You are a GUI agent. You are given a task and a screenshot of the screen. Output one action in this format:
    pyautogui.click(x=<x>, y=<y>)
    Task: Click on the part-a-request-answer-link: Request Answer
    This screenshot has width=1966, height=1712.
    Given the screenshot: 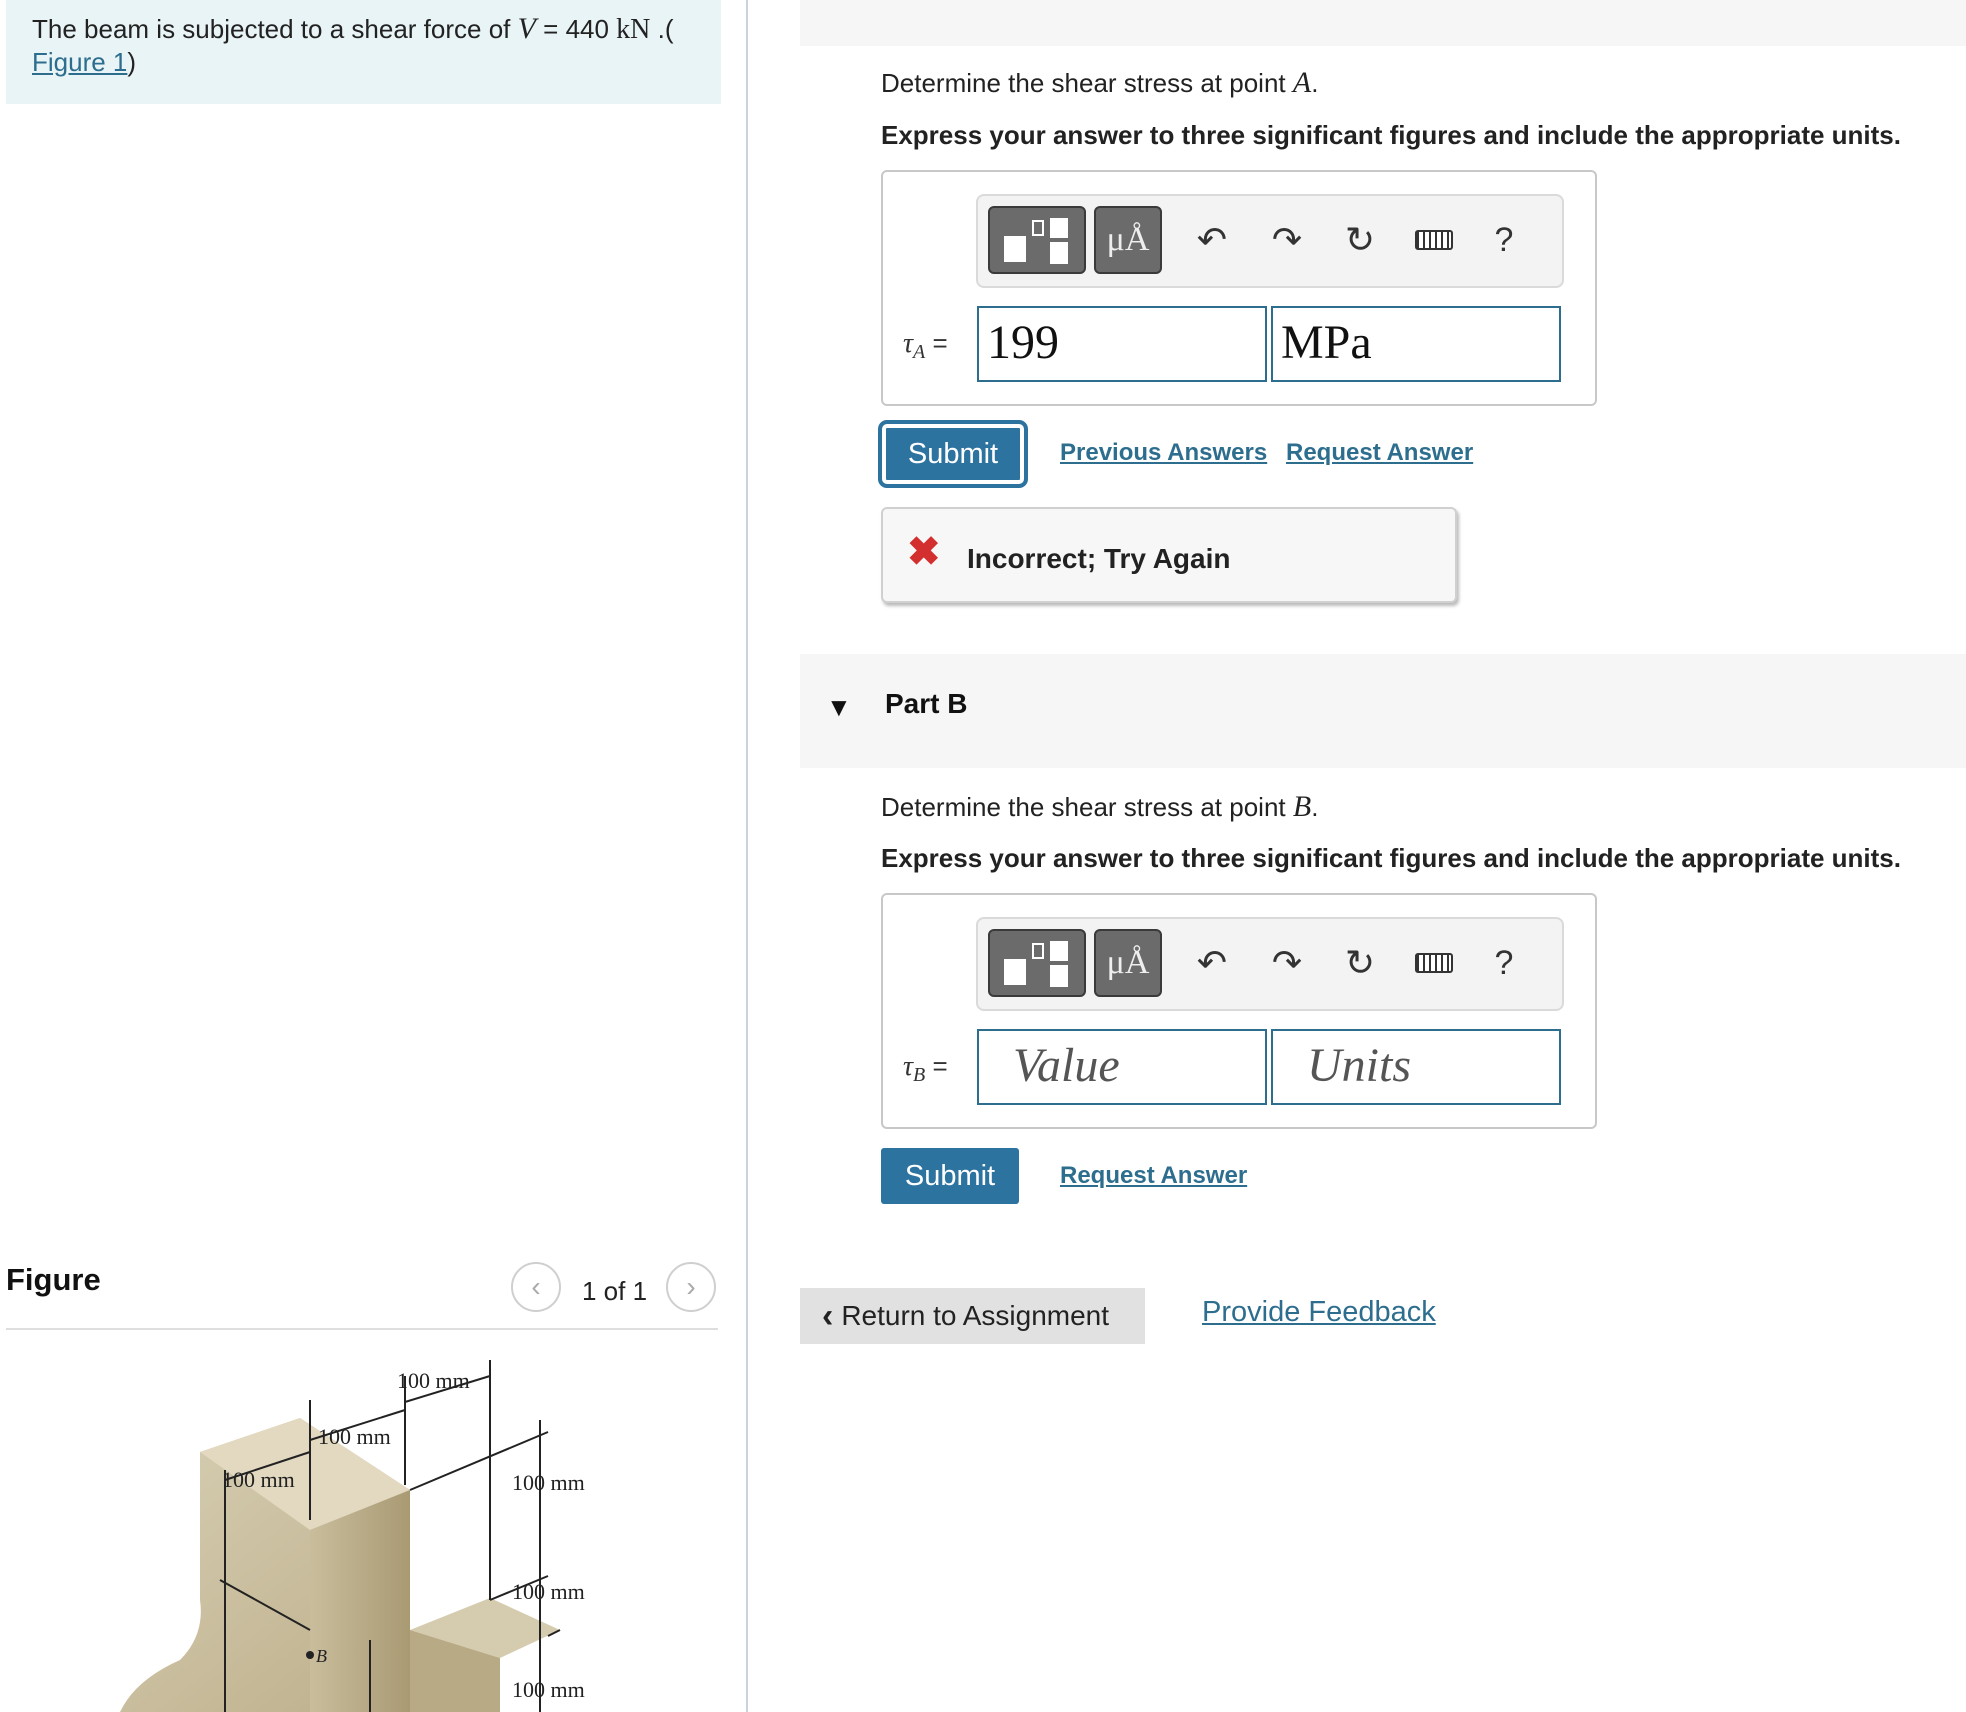 What is the action you would take?
    pyautogui.click(x=1379, y=453)
    